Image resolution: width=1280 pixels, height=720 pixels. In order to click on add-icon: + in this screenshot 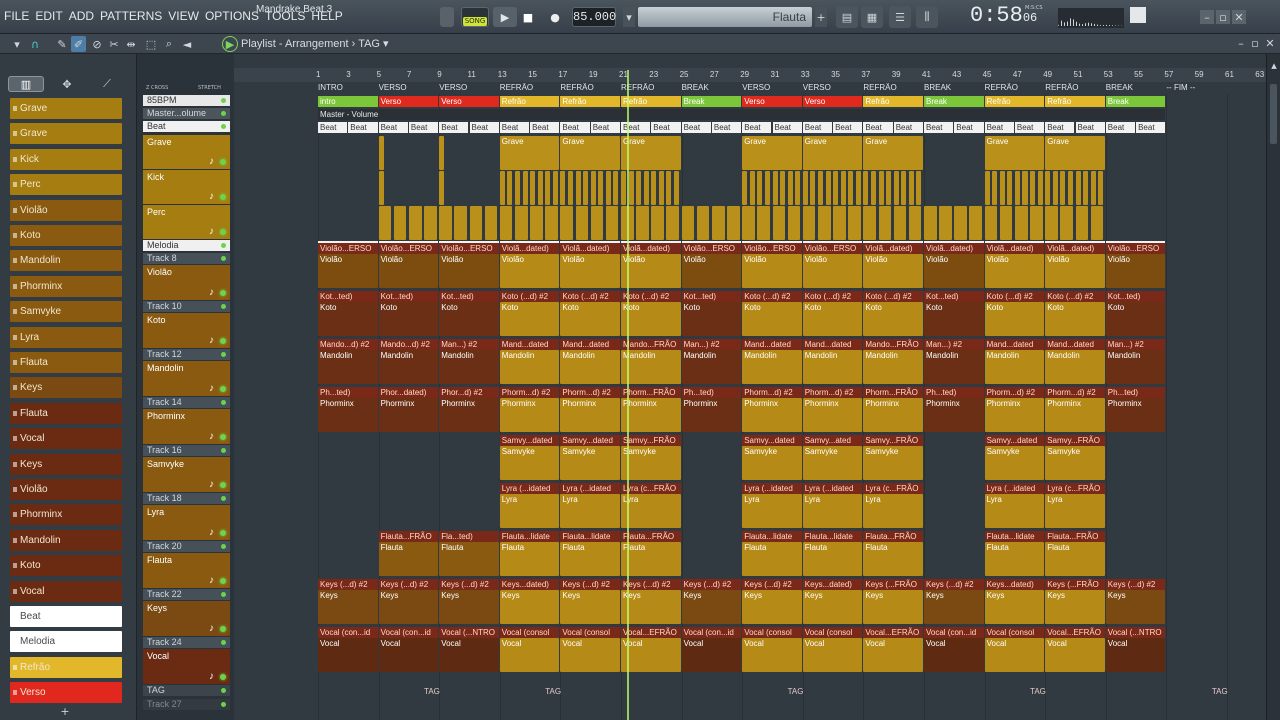, I will do `click(821, 17)`.